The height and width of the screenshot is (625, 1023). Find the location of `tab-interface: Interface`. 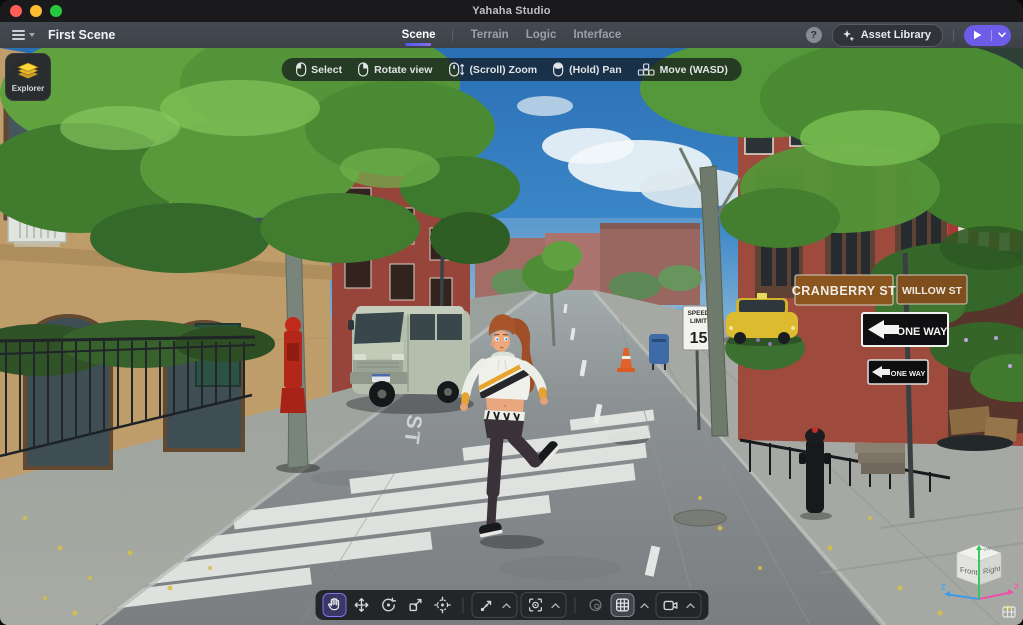

tab-interface: Interface is located at coordinates (597, 35).